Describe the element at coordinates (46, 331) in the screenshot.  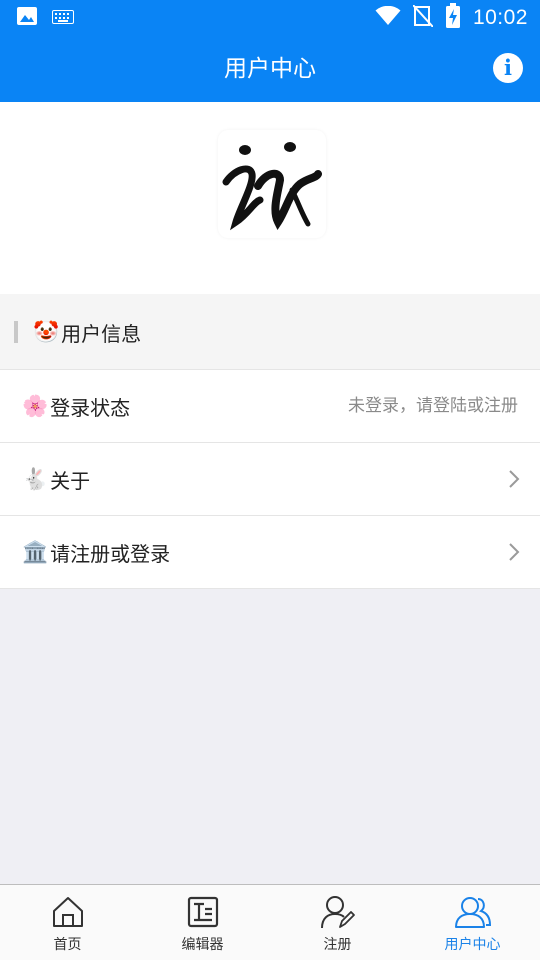
I see `clown-emoji-icon: 🤡` at that location.